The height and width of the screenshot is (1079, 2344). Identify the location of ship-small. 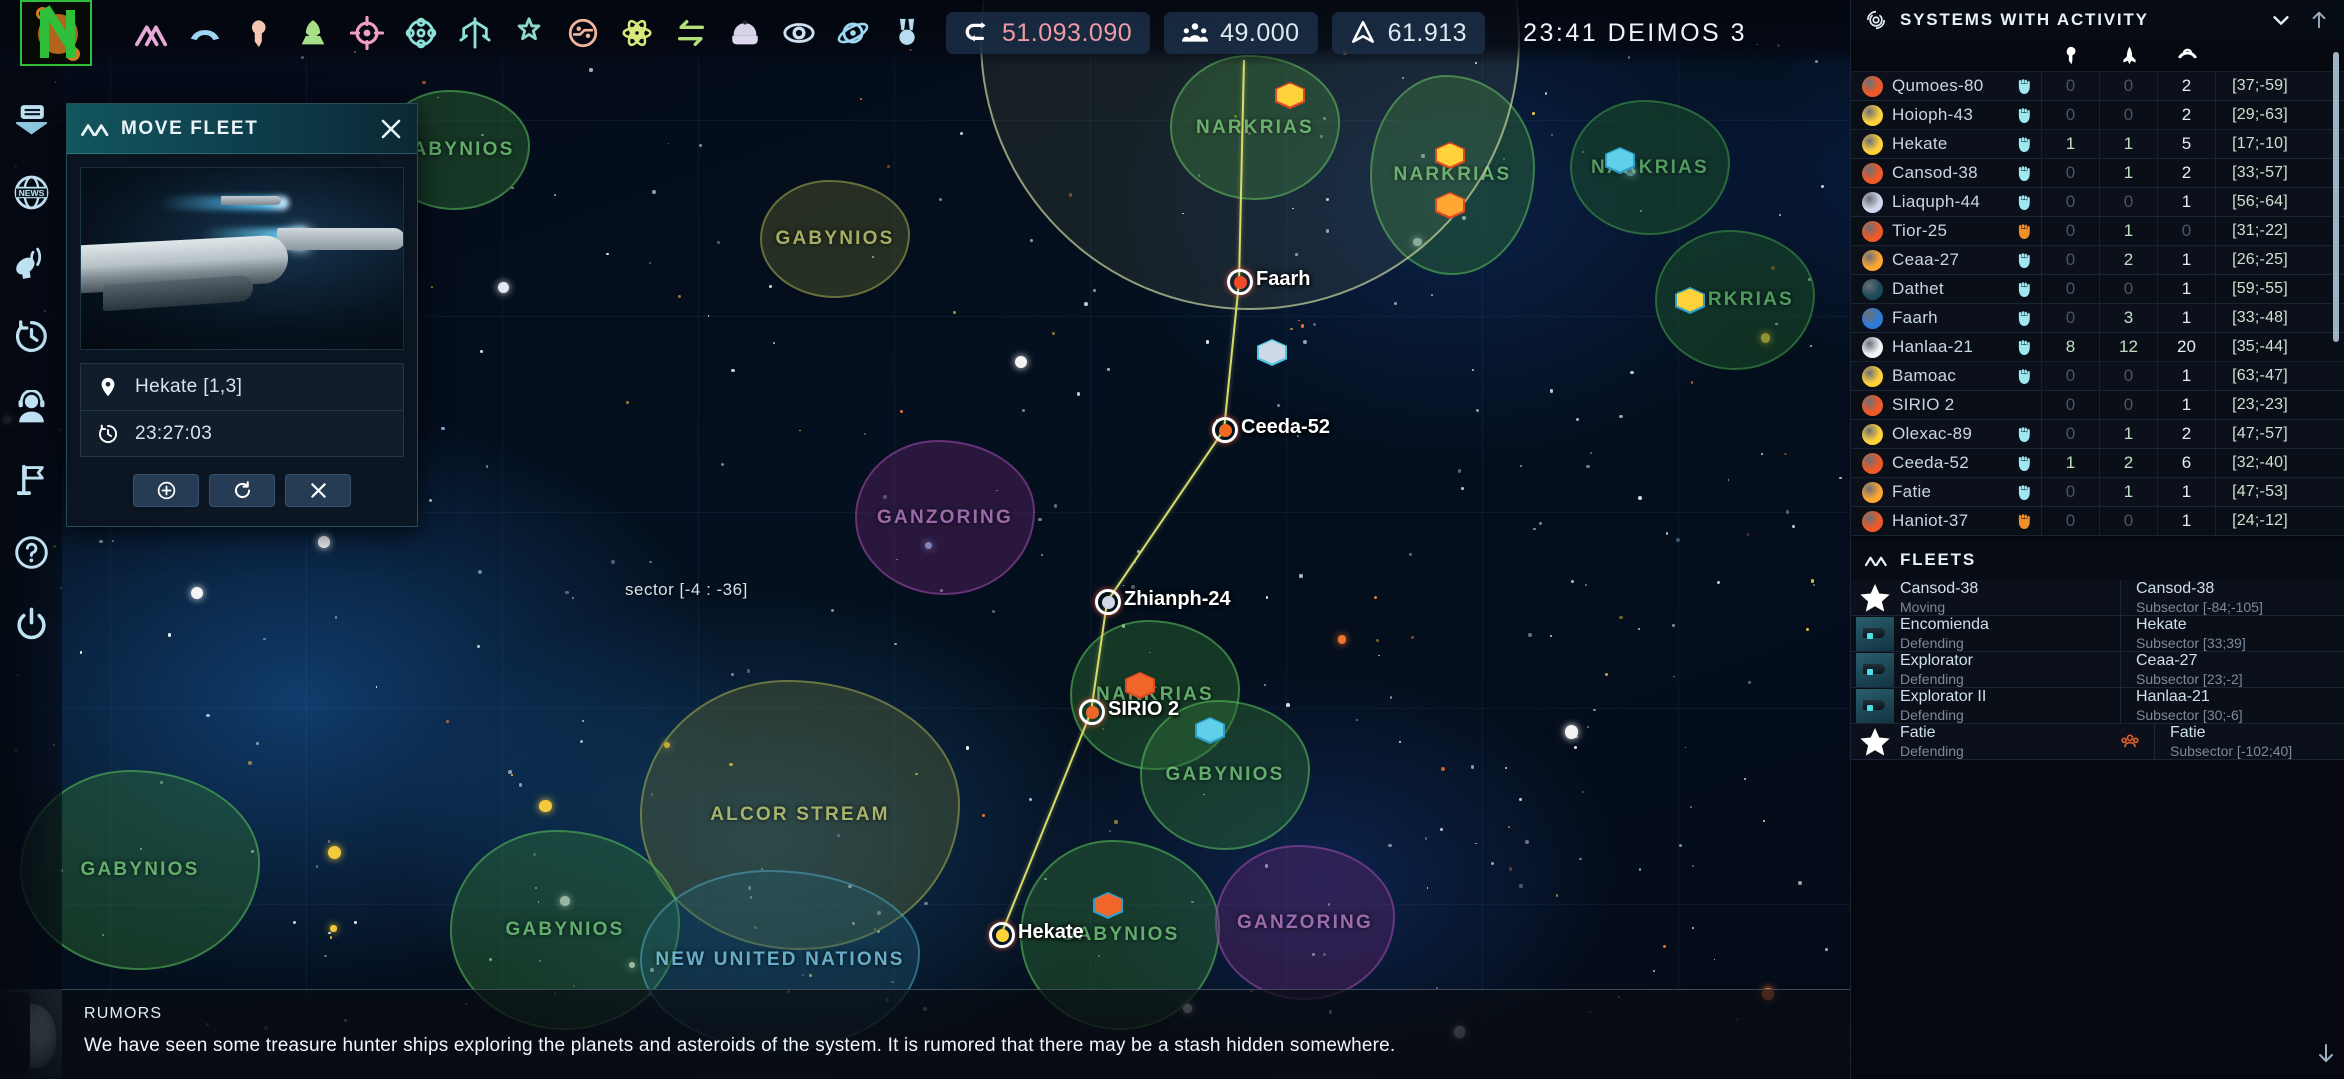
(251, 200).